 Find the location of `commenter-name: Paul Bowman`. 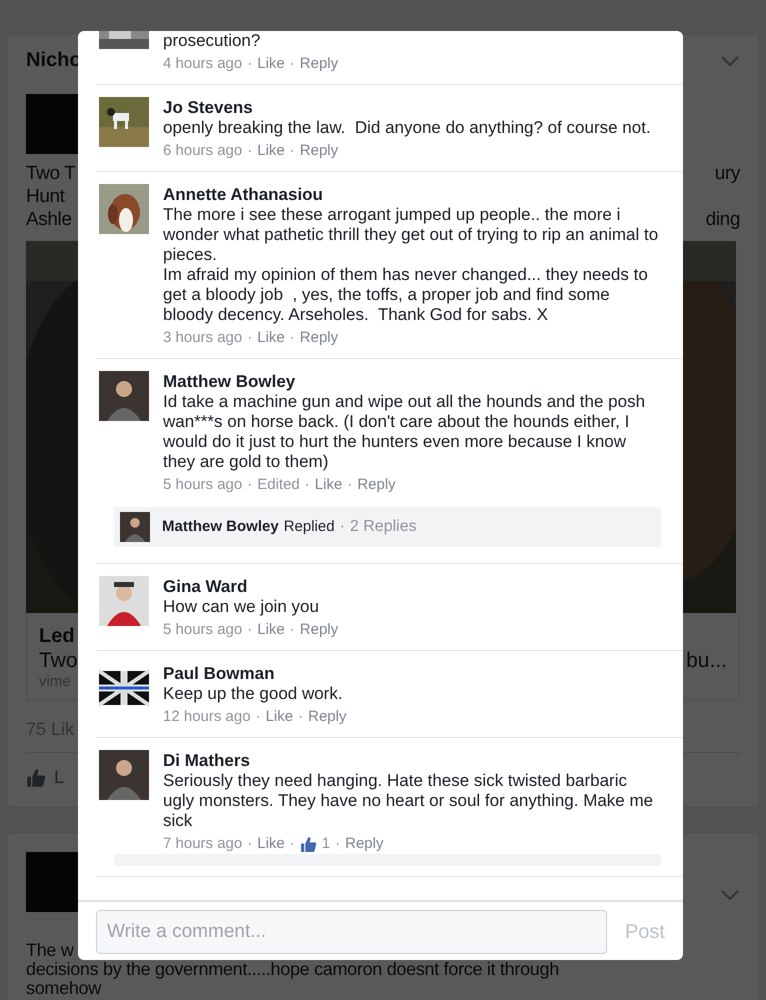

commenter-name: Paul Bowman is located at coordinates (218, 673).